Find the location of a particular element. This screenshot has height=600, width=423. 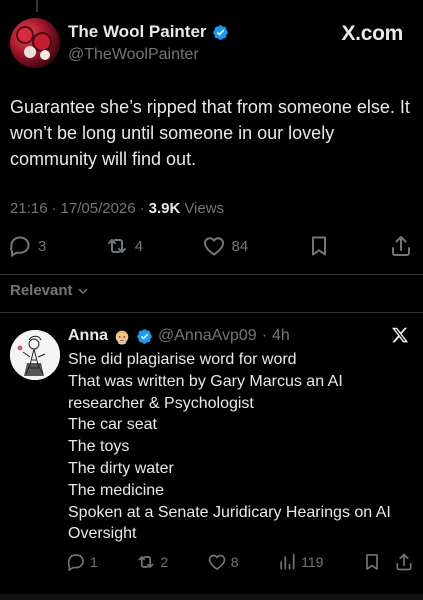

reply-button: 3 is located at coordinates (27, 246).